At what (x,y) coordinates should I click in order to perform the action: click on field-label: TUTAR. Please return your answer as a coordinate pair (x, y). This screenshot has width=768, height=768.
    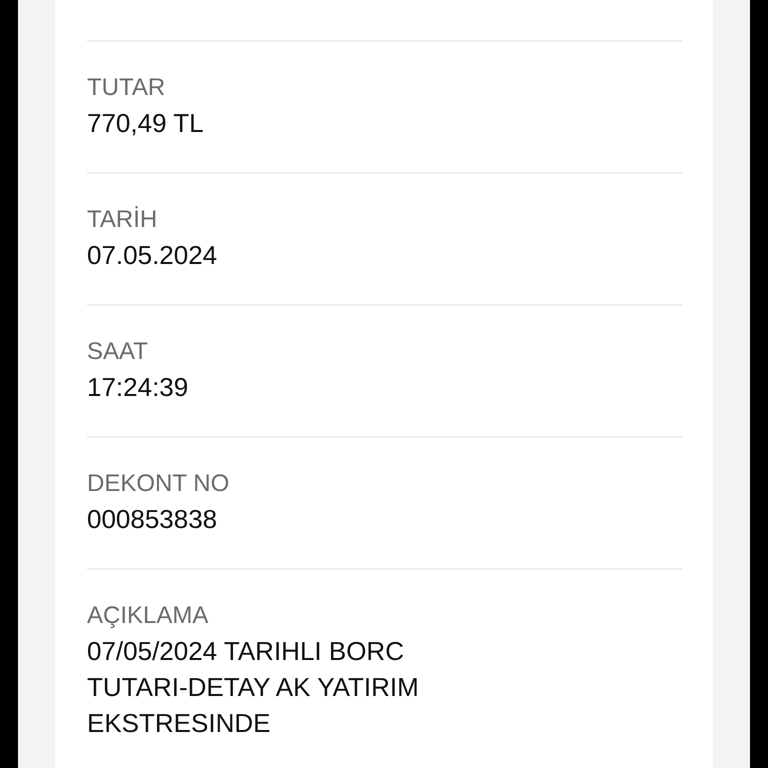
    Looking at the image, I should click on (126, 88).